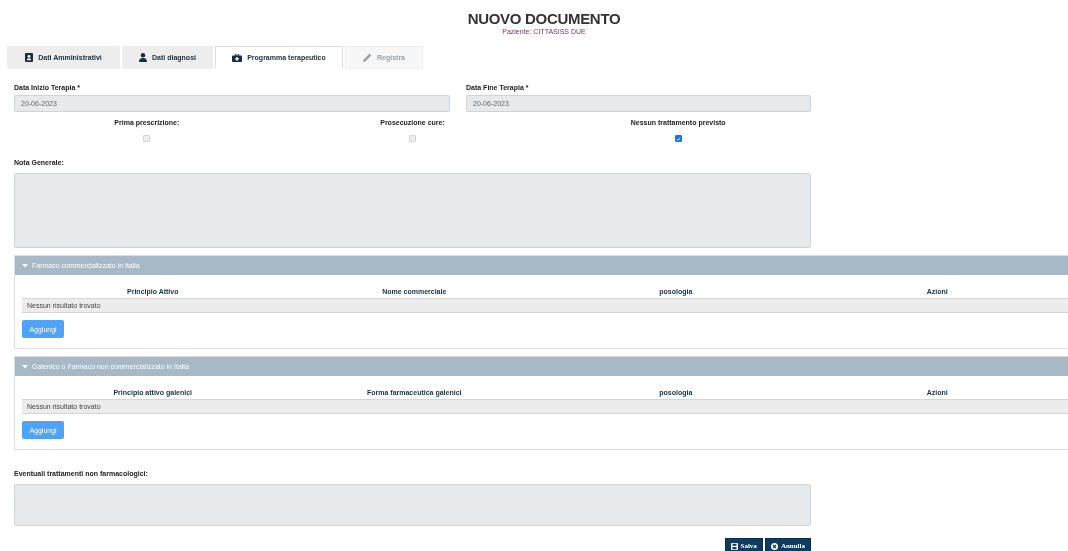 The image size is (1068, 551). I want to click on note-textarea, so click(412, 210).